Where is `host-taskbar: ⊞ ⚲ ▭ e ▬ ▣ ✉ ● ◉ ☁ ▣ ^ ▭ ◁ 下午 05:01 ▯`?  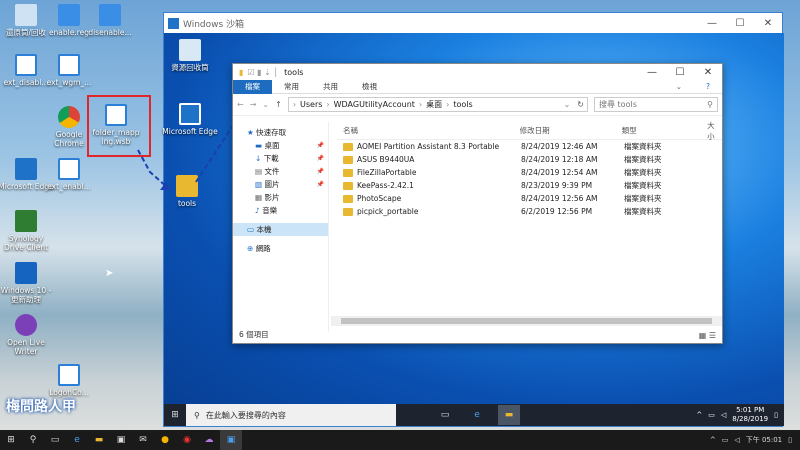
host-taskbar: ⊞ ⚲ ▭ e ▬ ▣ ✉ ● ◉ ☁ ▣ ^ ▭ ◁ 下午 05:01 ▯ is located at coordinates (400, 440).